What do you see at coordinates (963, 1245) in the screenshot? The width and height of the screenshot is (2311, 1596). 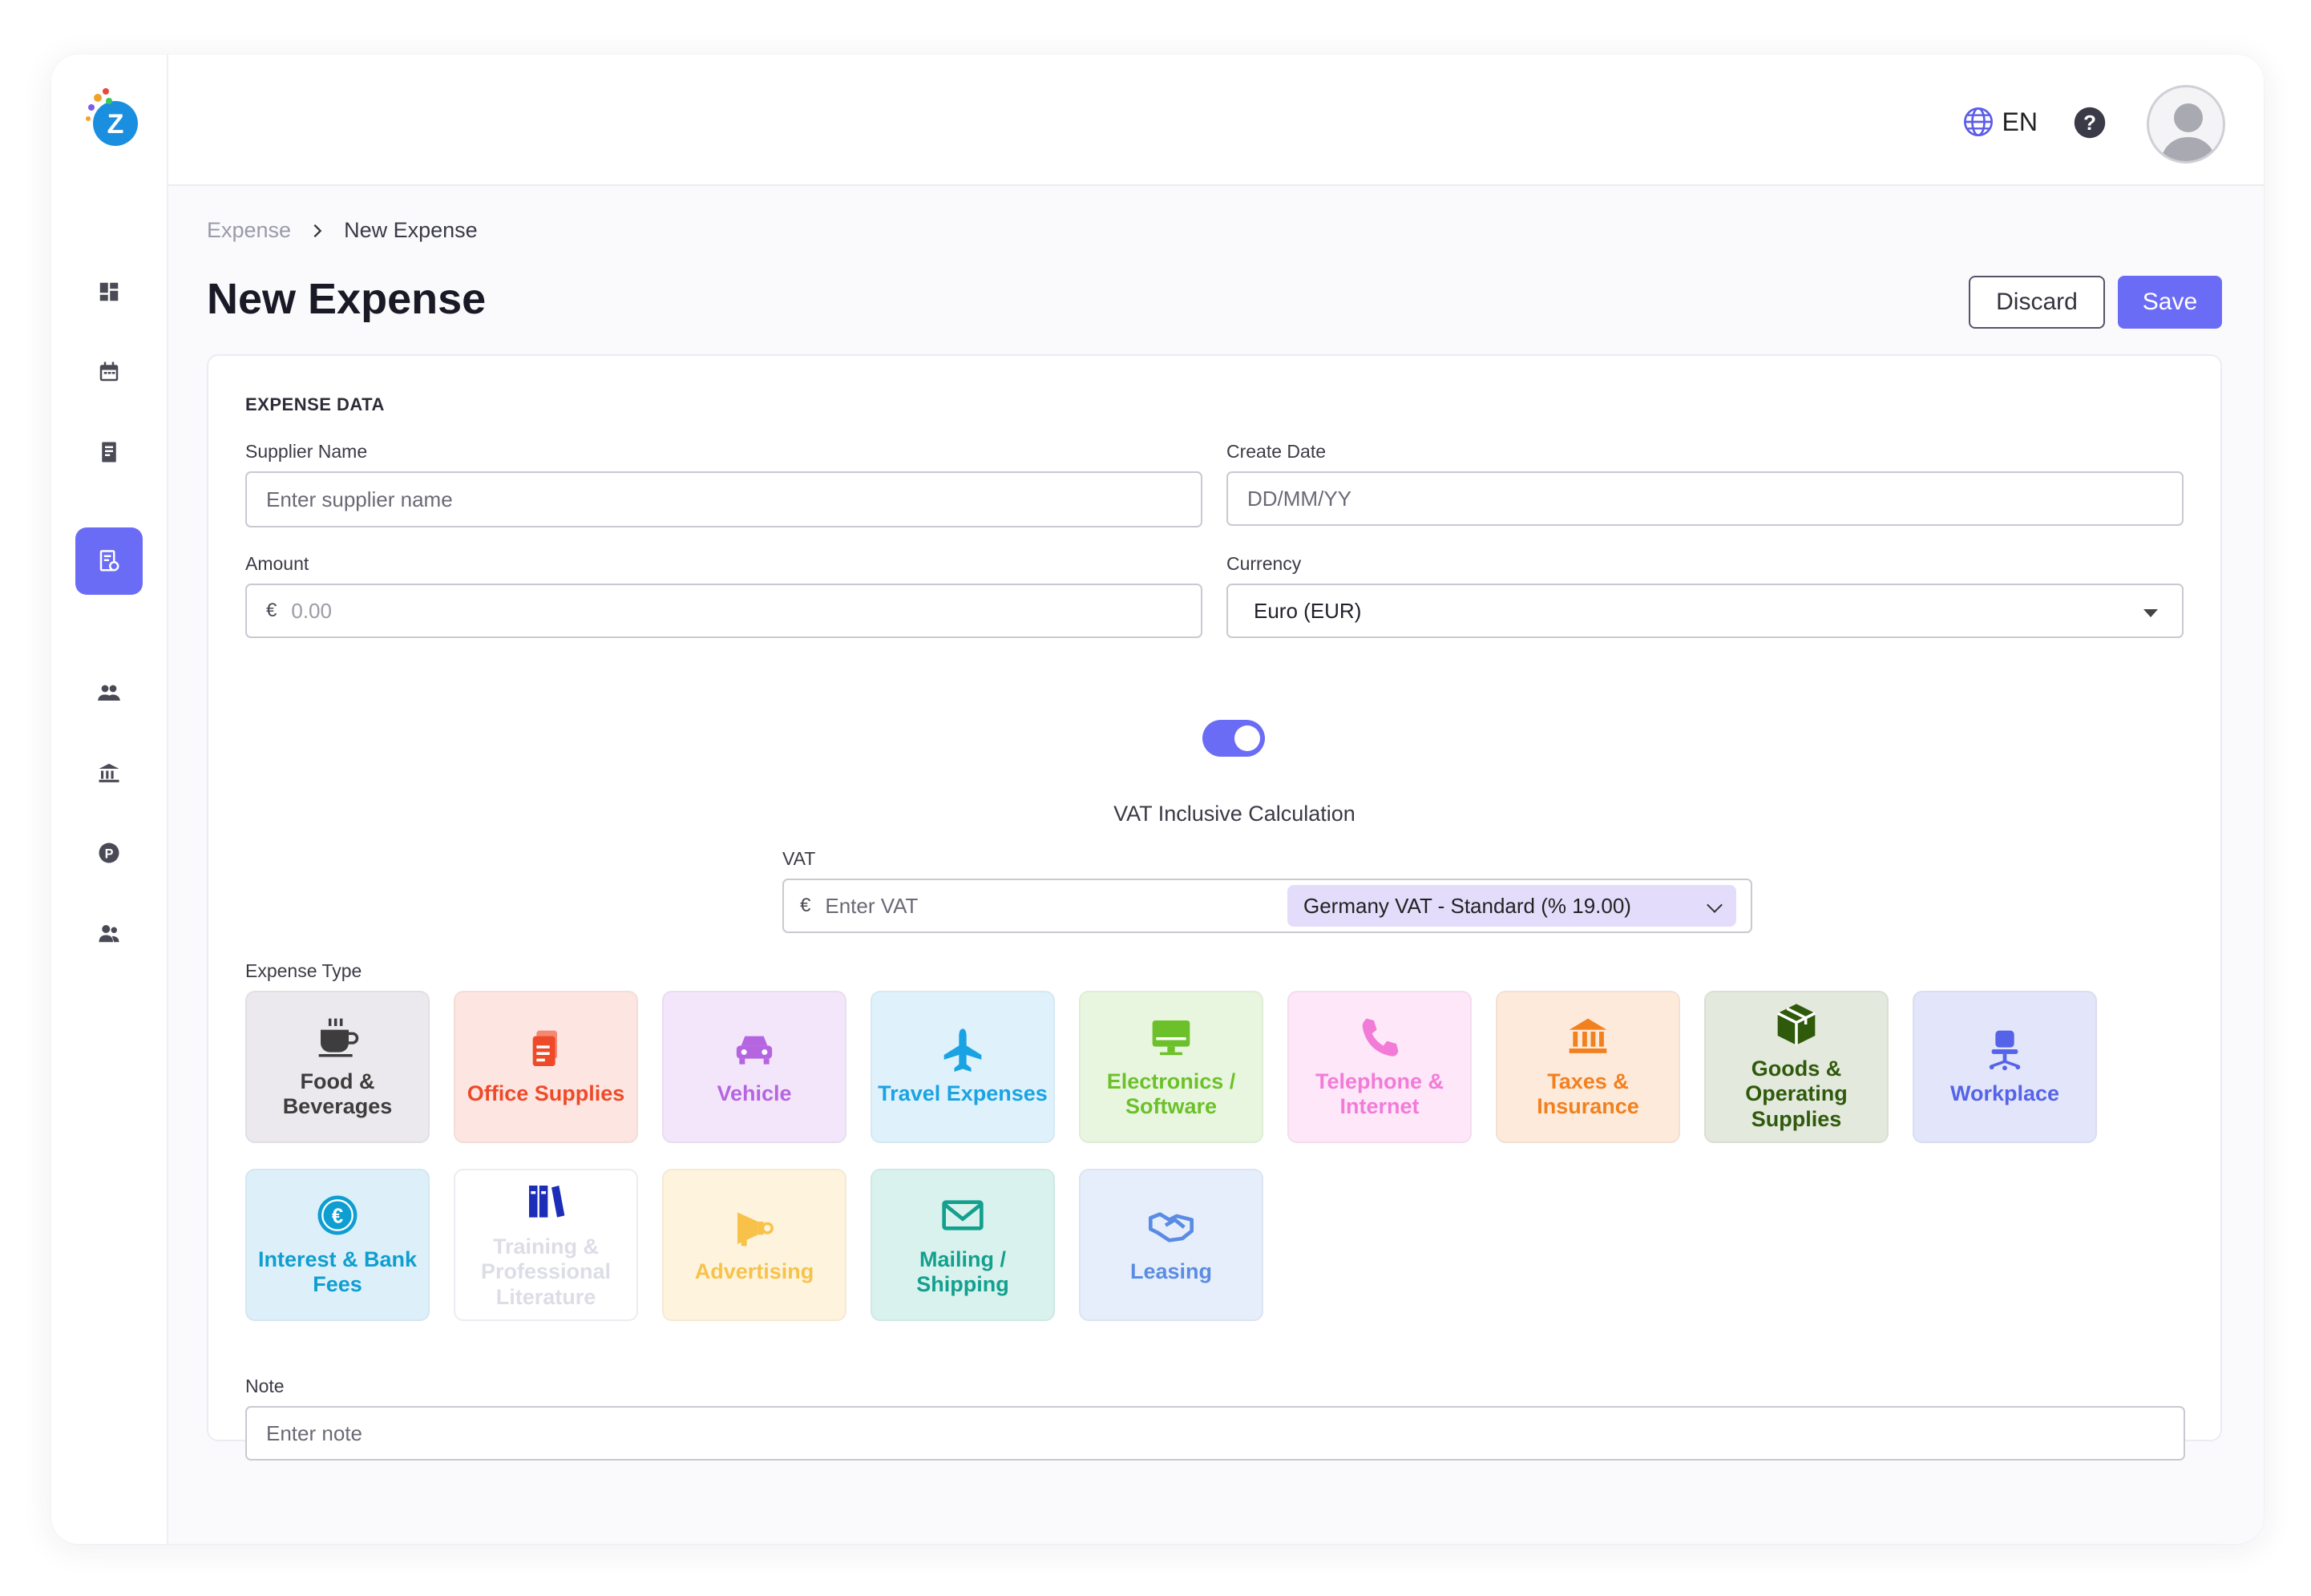 I see `expense-type-mailing-shipping: Mailing / Shipping` at bounding box center [963, 1245].